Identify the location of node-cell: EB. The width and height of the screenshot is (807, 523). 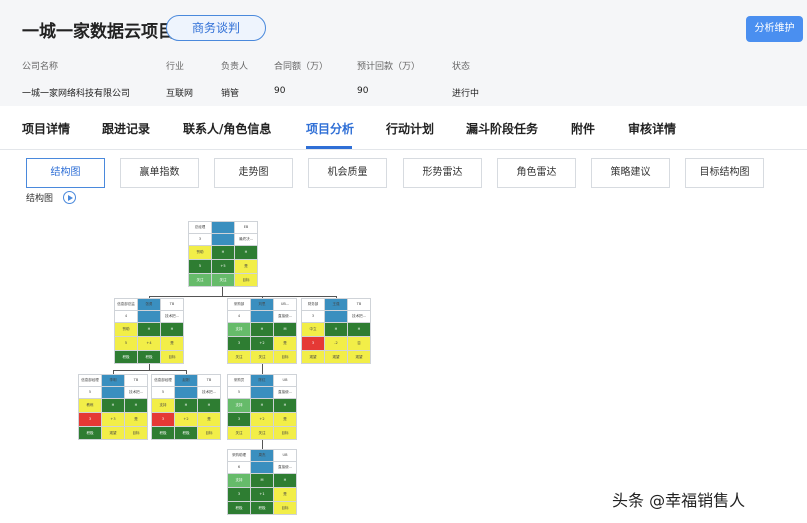
(246, 228).